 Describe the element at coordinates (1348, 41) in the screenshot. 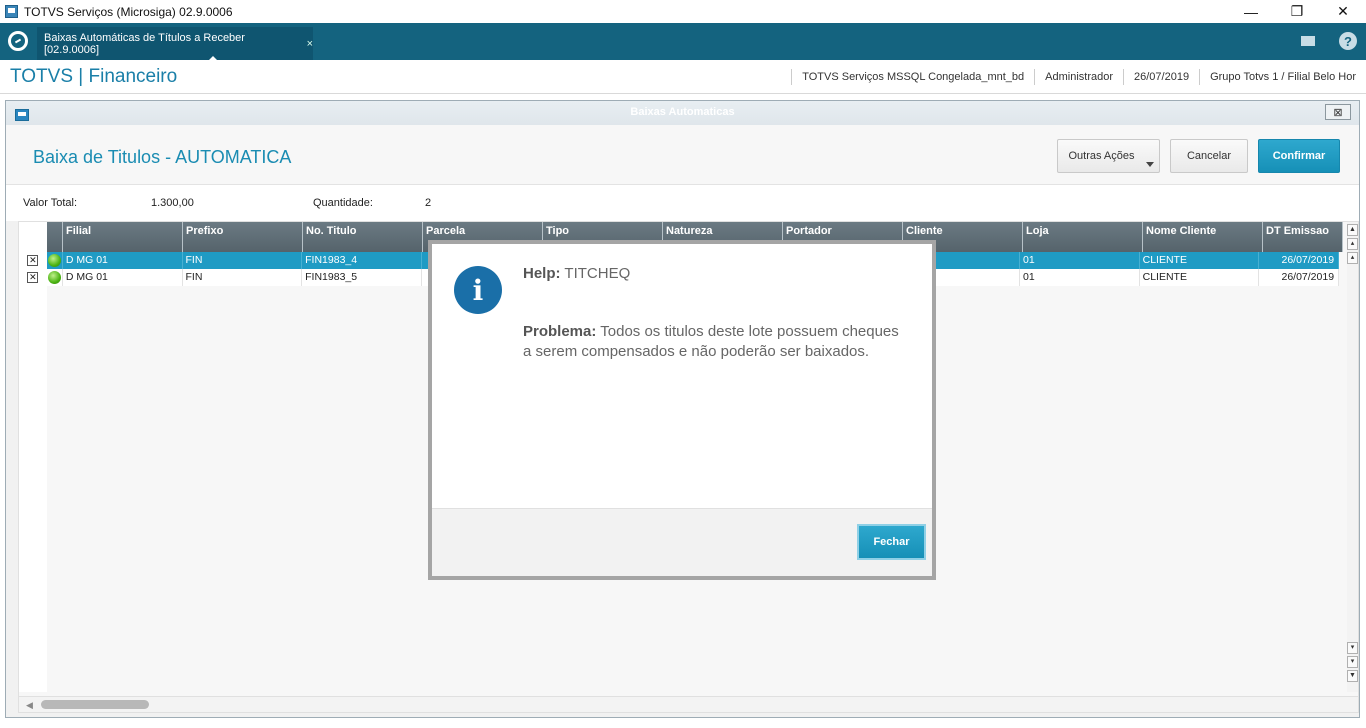

I see `help-icon: ?` at that location.